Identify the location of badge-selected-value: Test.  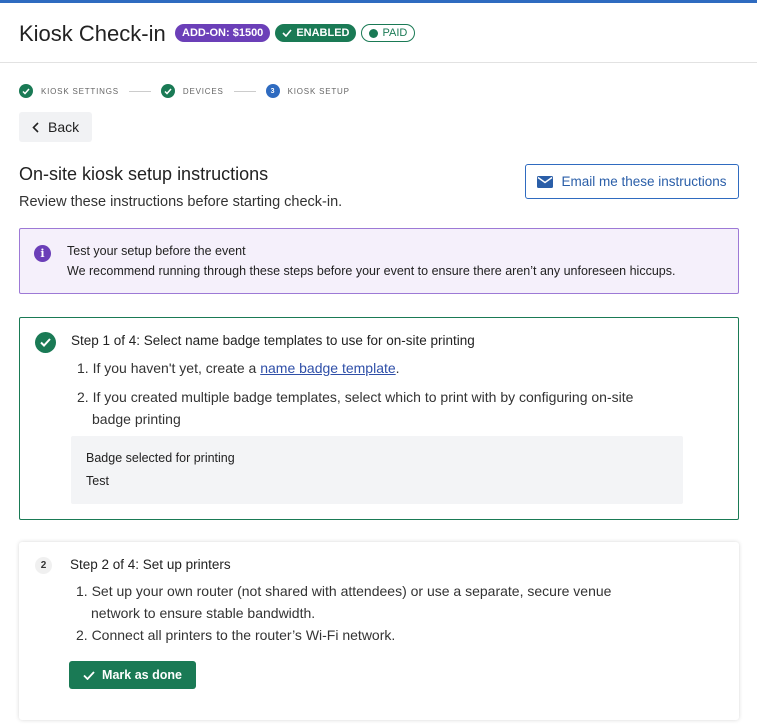
(97, 481).